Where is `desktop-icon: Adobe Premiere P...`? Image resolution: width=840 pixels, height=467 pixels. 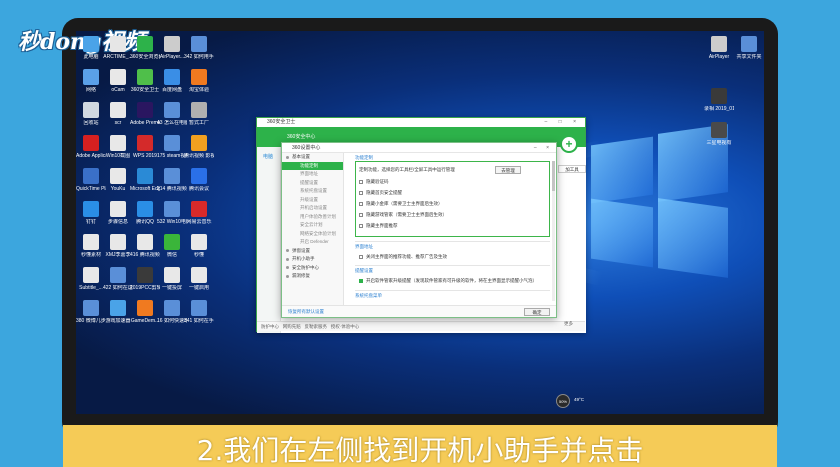
desktop-icon: Adobe Premiere P... is located at coordinates (145, 120).